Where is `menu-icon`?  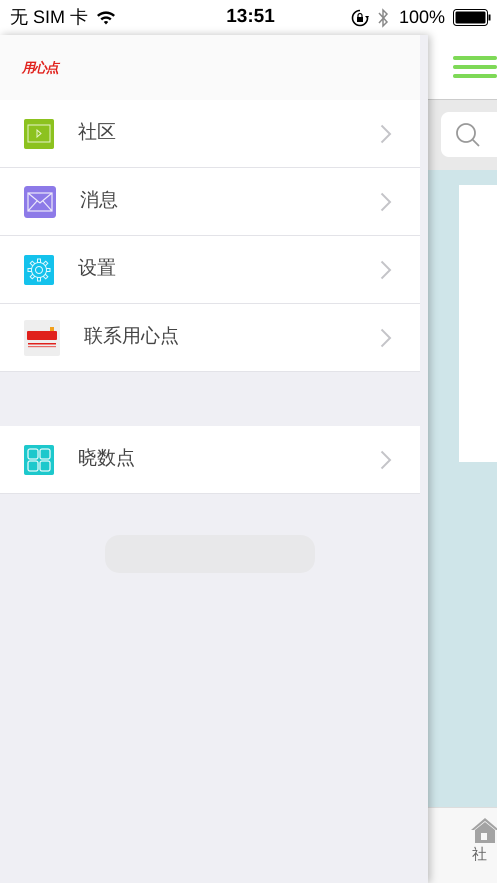
menu-icon is located at coordinates (475, 67).